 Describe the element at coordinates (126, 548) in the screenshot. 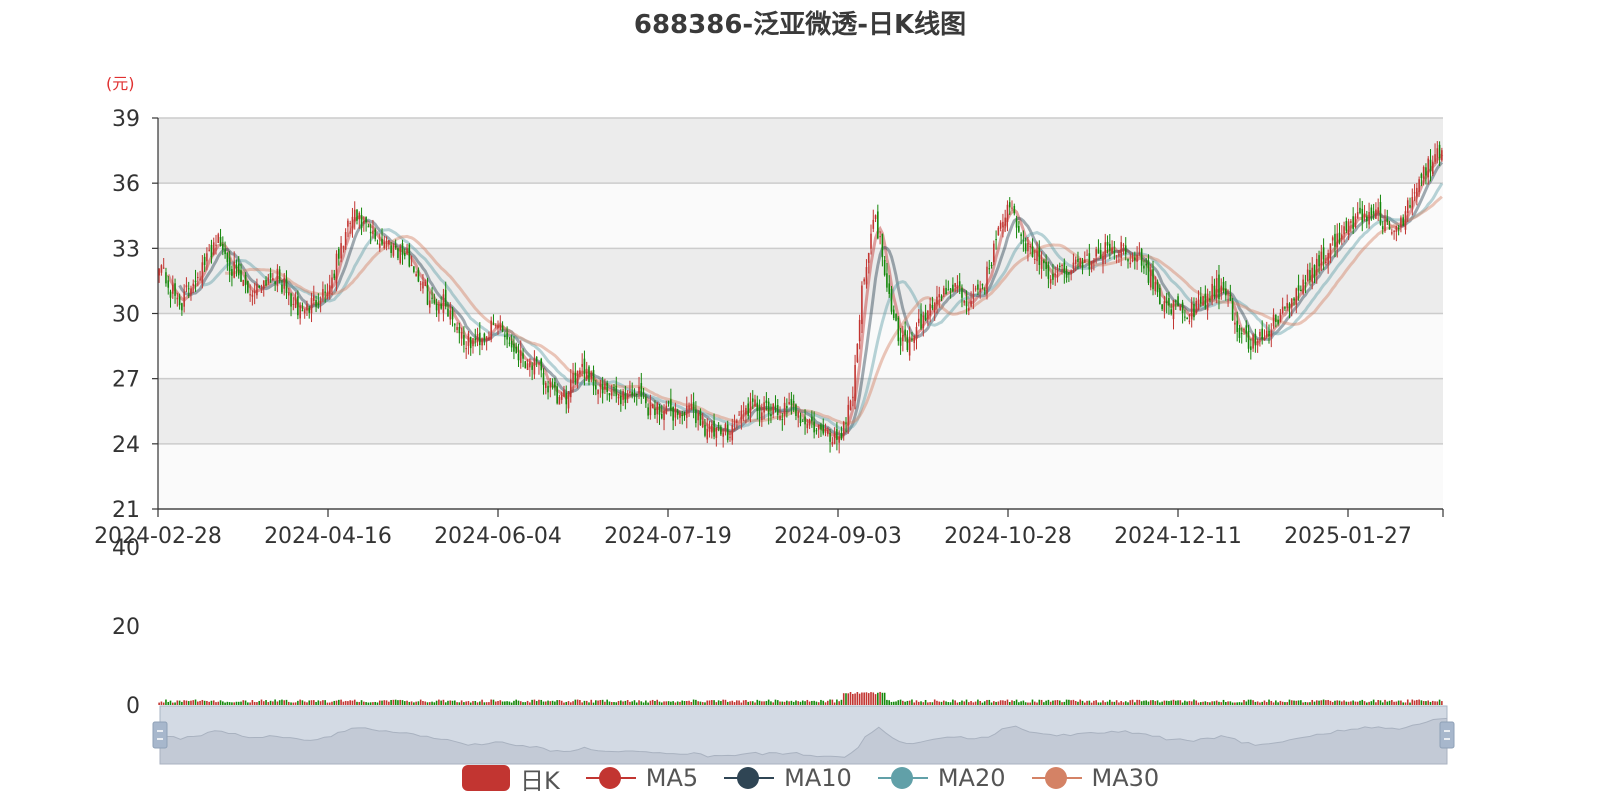

I see `volume-tick-label: 40` at that location.